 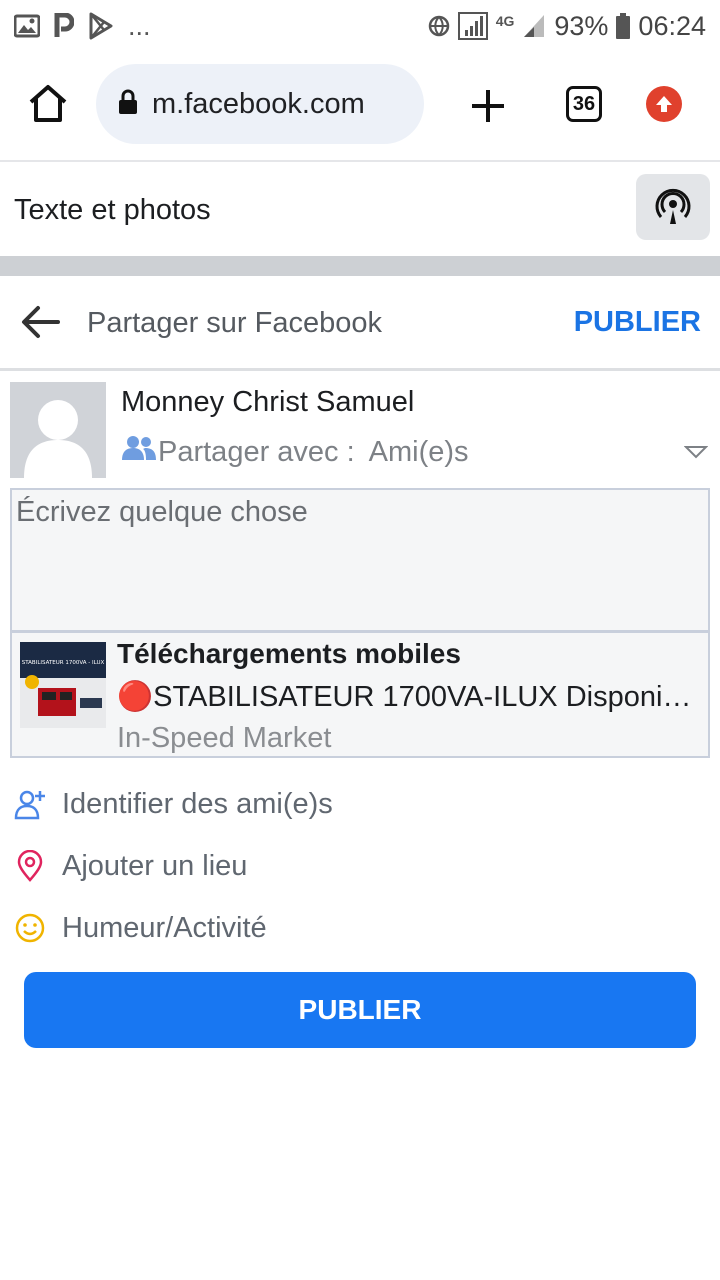 I want to click on upgrade-icon, so click(x=664, y=104).